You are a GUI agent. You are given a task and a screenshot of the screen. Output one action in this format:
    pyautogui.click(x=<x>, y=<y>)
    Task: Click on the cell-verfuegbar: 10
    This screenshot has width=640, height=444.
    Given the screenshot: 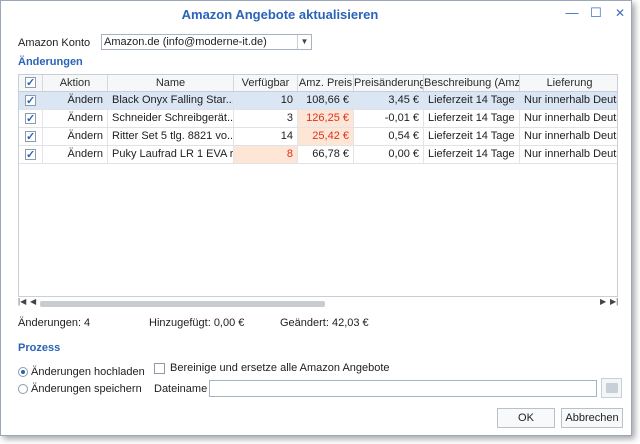 What is the action you would take?
    pyautogui.click(x=266, y=100)
    